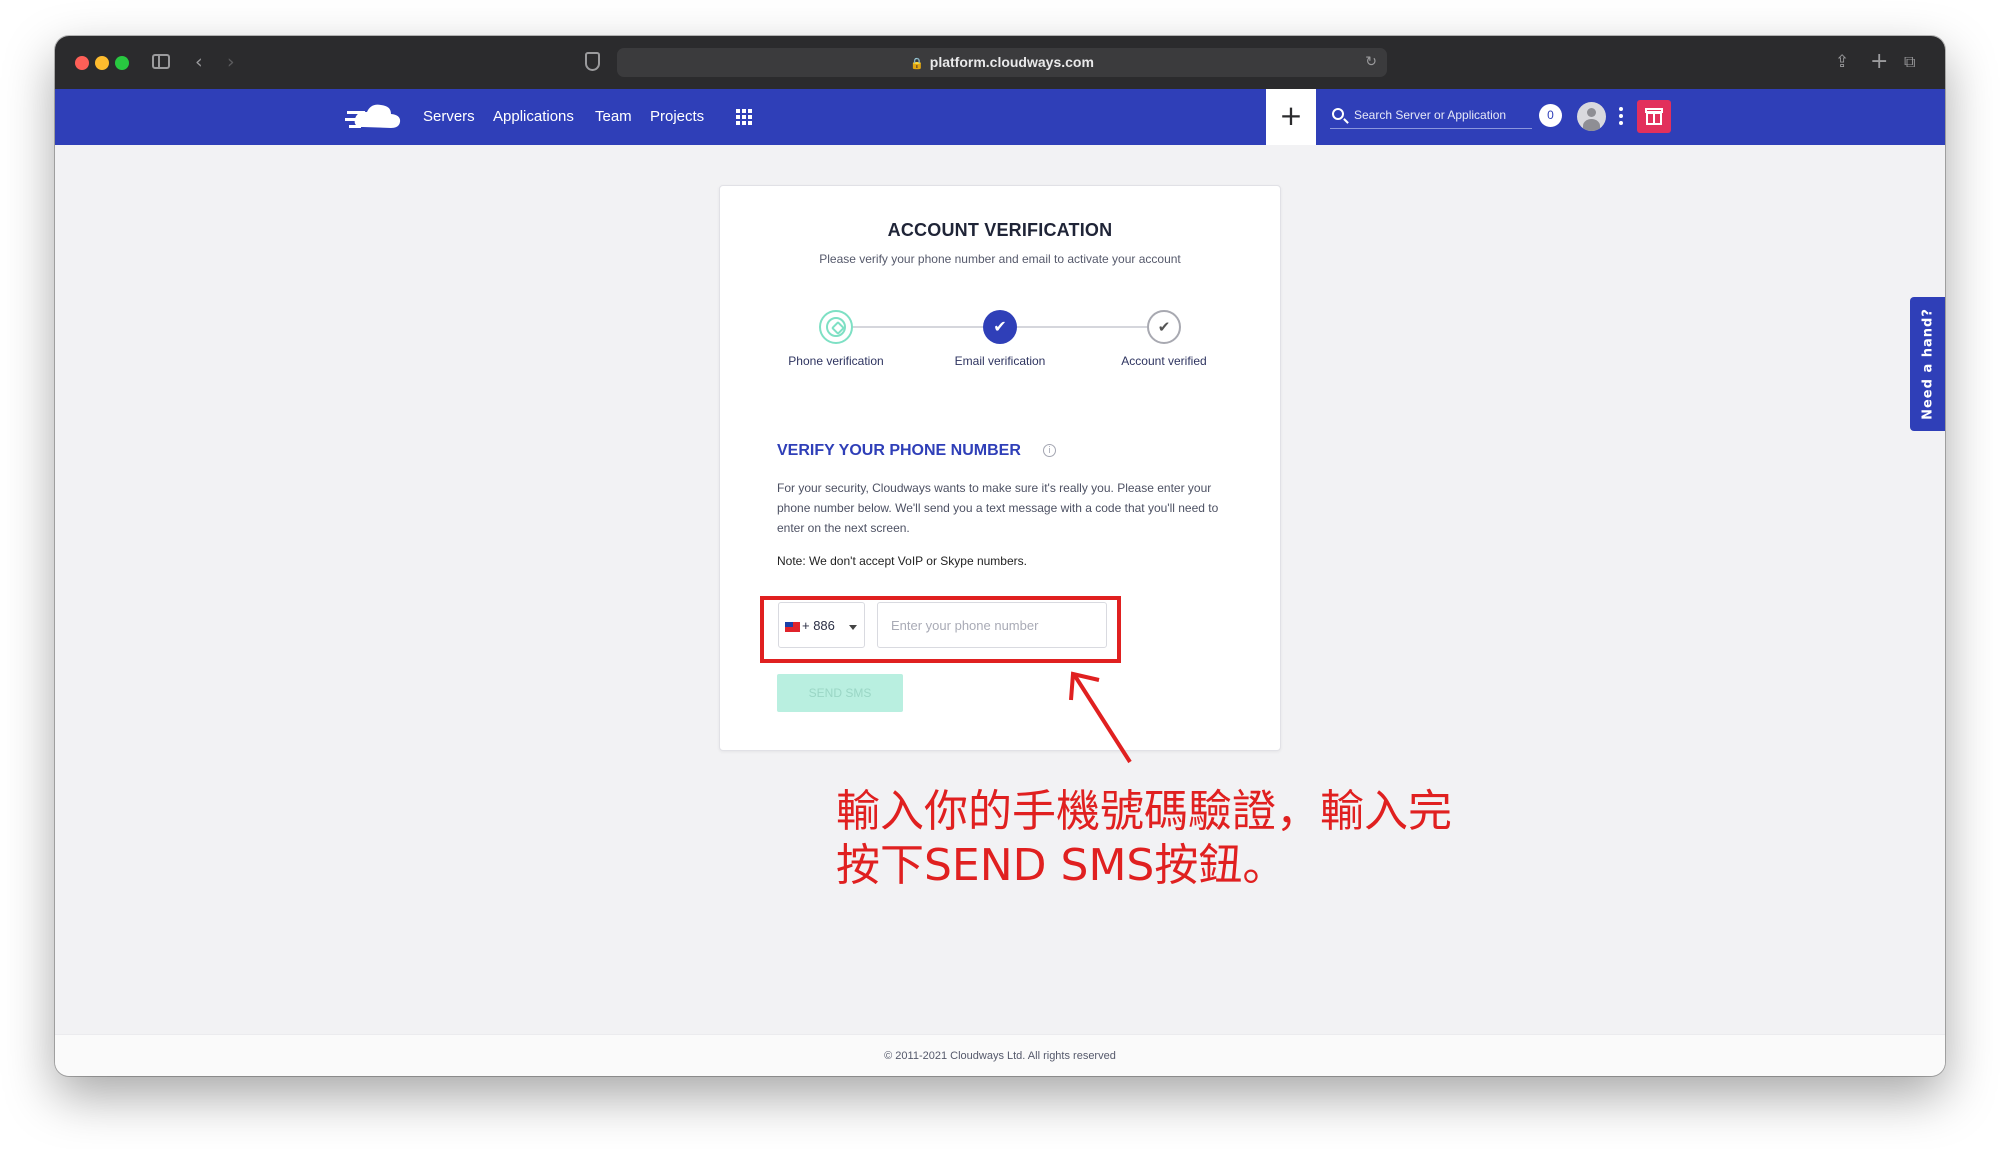  Describe the element at coordinates (1164, 327) in the screenshot. I see `account-verified-check-icon: ✔` at that location.